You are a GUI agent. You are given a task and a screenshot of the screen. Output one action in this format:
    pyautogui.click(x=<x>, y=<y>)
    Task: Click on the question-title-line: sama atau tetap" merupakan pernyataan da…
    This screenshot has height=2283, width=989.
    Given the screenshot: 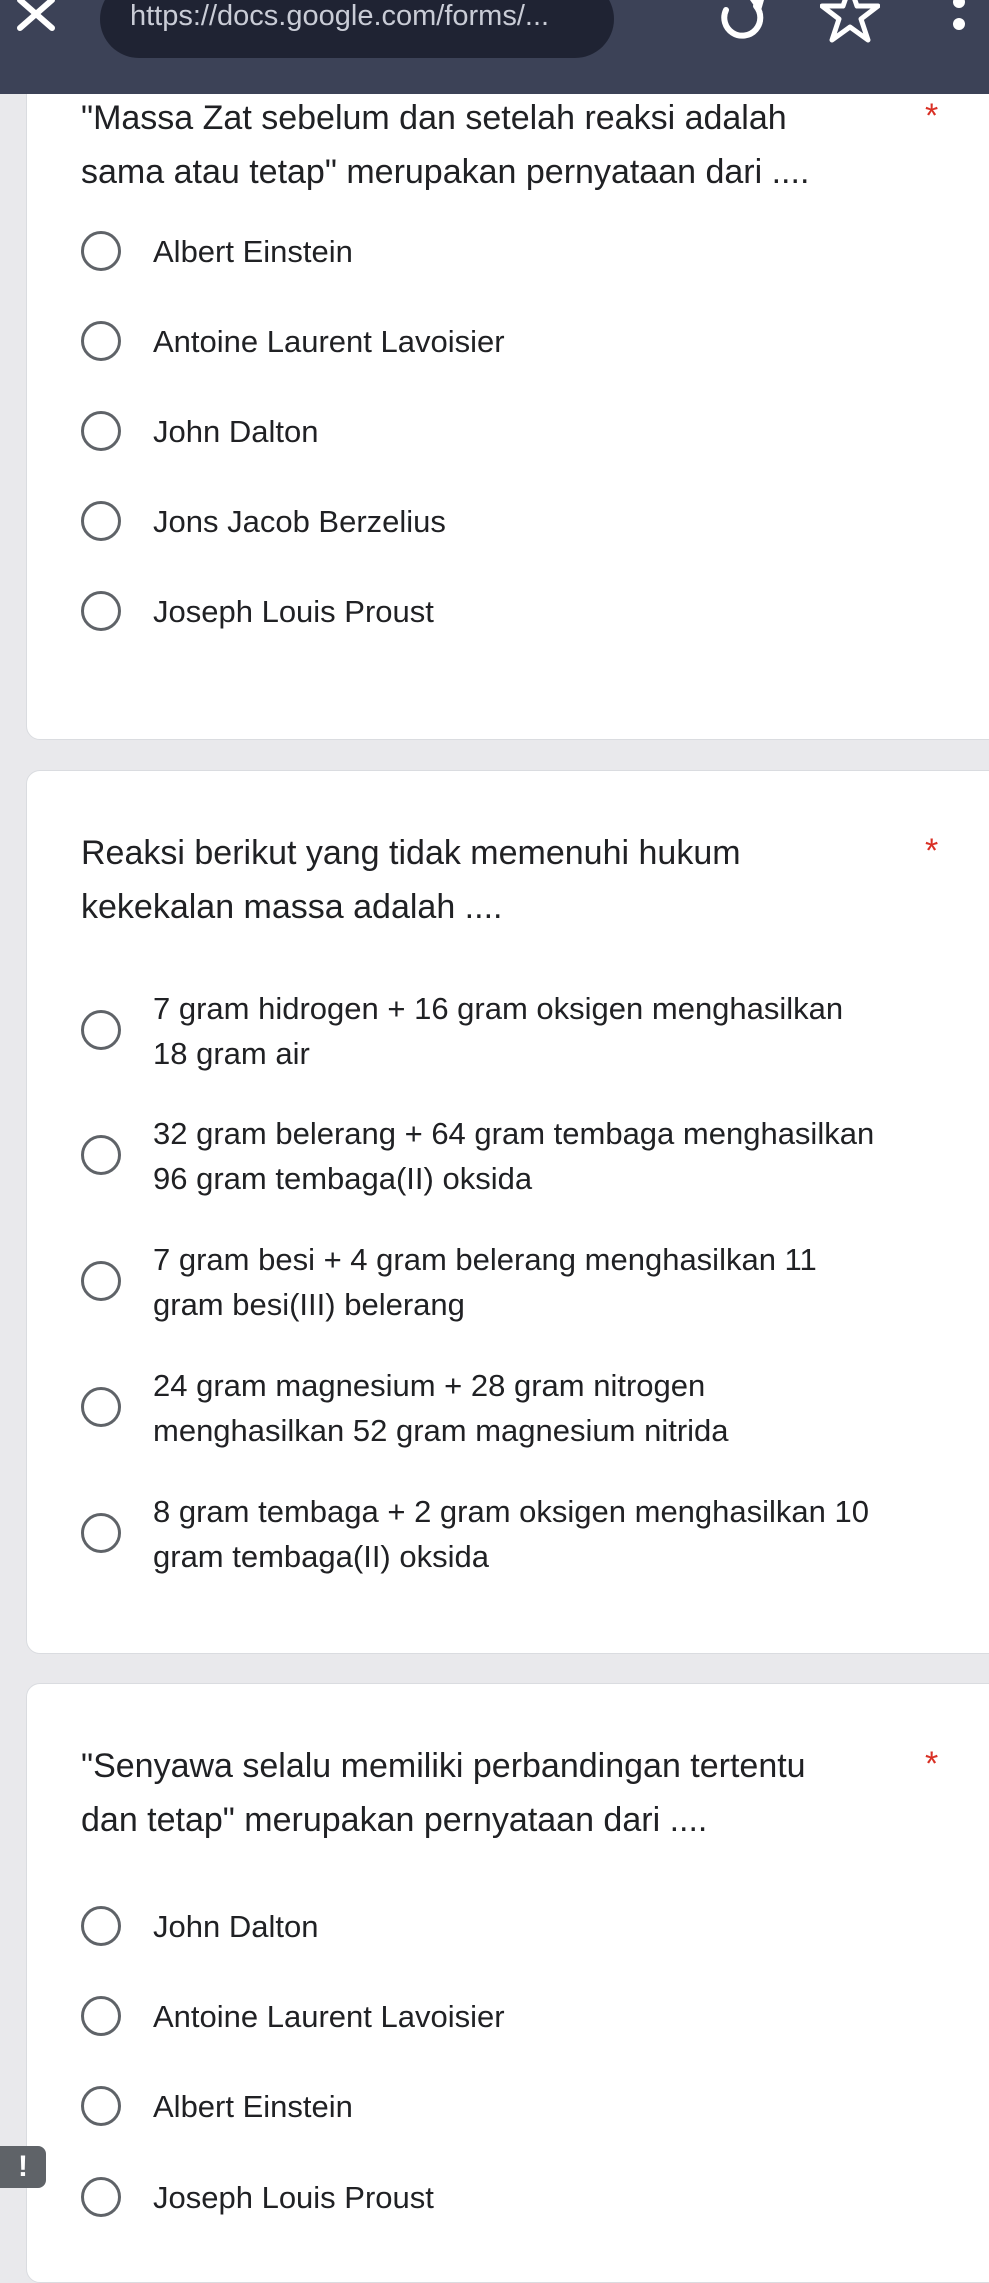 What is the action you would take?
    pyautogui.click(x=445, y=172)
    